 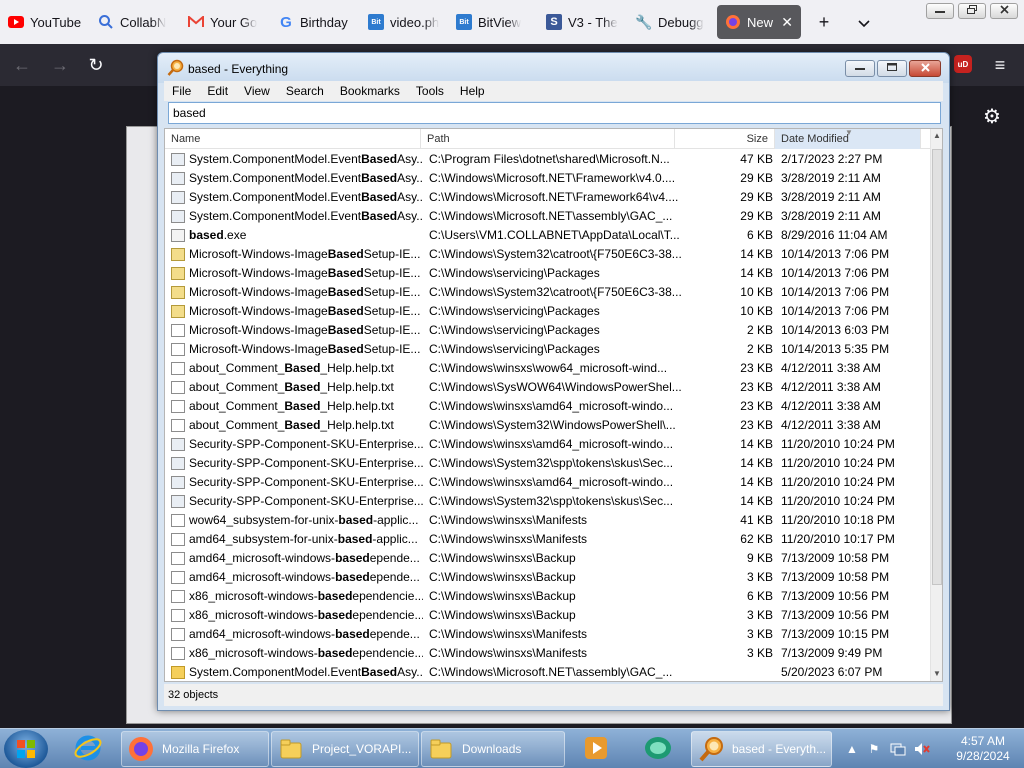 I want to click on close-button, so click(x=1004, y=11).